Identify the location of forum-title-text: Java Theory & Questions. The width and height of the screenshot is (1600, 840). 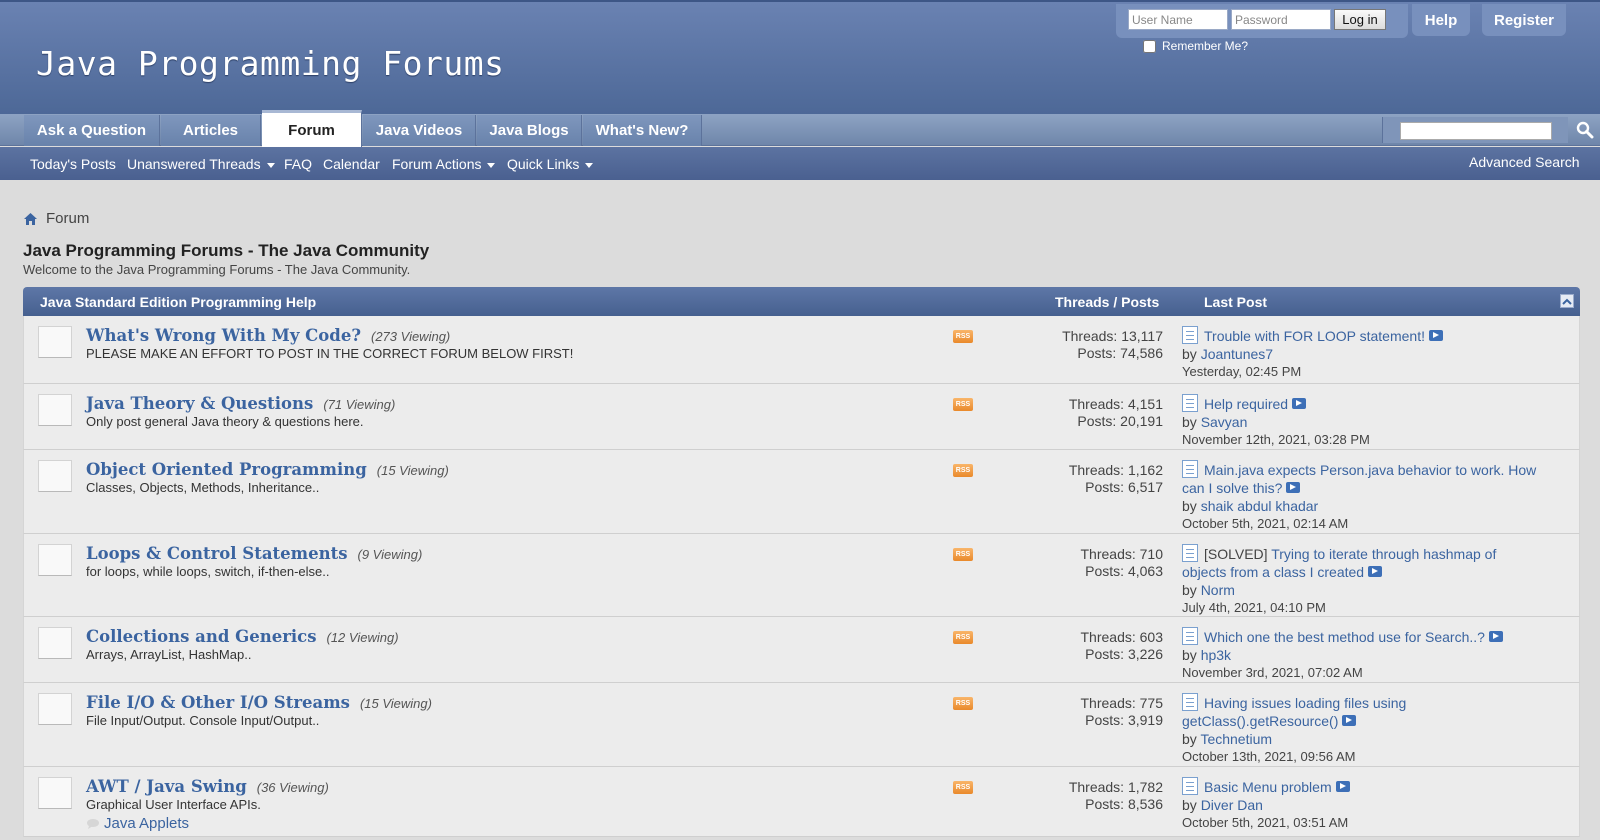
(199, 403).